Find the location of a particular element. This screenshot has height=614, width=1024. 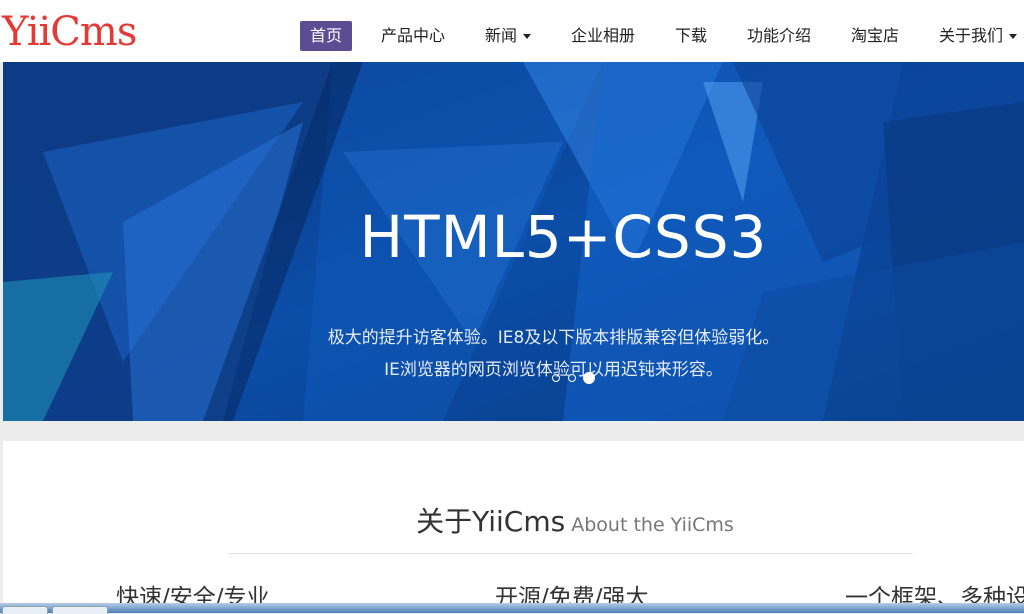

nav-item-label: 功能介绍 is located at coordinates (779, 35).